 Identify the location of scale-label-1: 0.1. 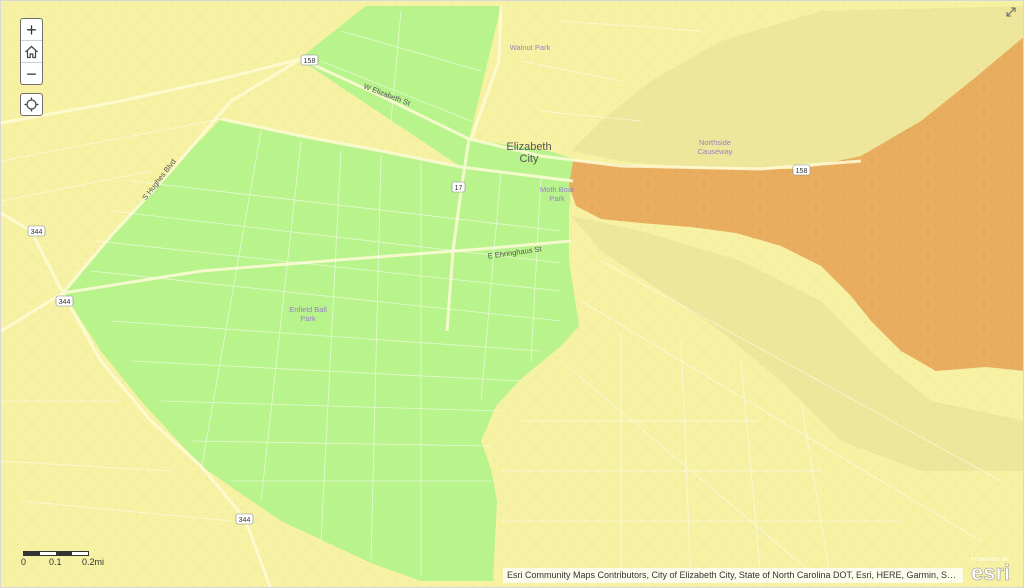
(55, 562).